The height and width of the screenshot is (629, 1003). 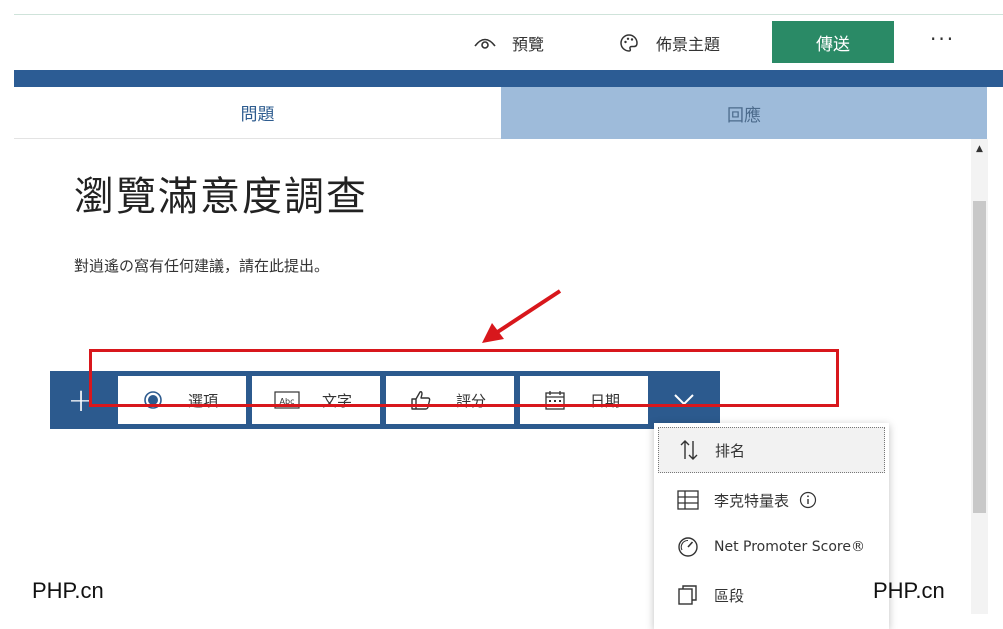 I want to click on annotation-arrow, so click(x=522, y=316).